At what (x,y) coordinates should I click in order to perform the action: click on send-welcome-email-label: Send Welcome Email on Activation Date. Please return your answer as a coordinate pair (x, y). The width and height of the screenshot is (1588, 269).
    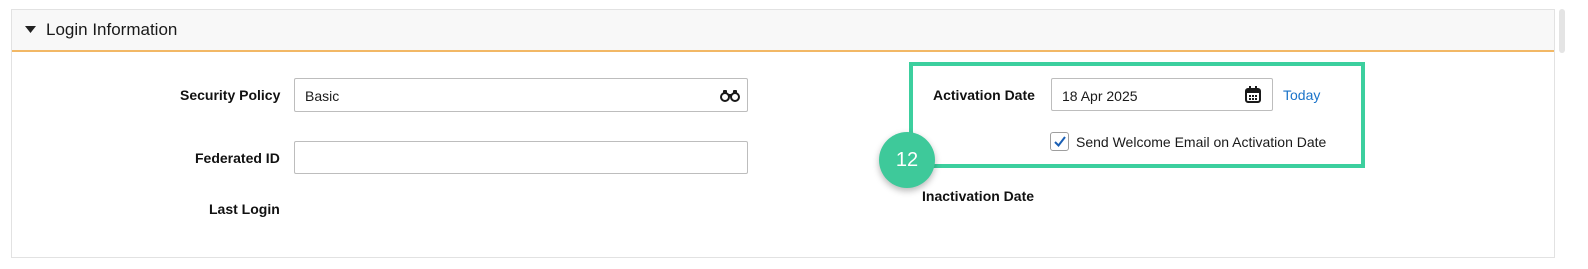
    Looking at the image, I should click on (1201, 142).